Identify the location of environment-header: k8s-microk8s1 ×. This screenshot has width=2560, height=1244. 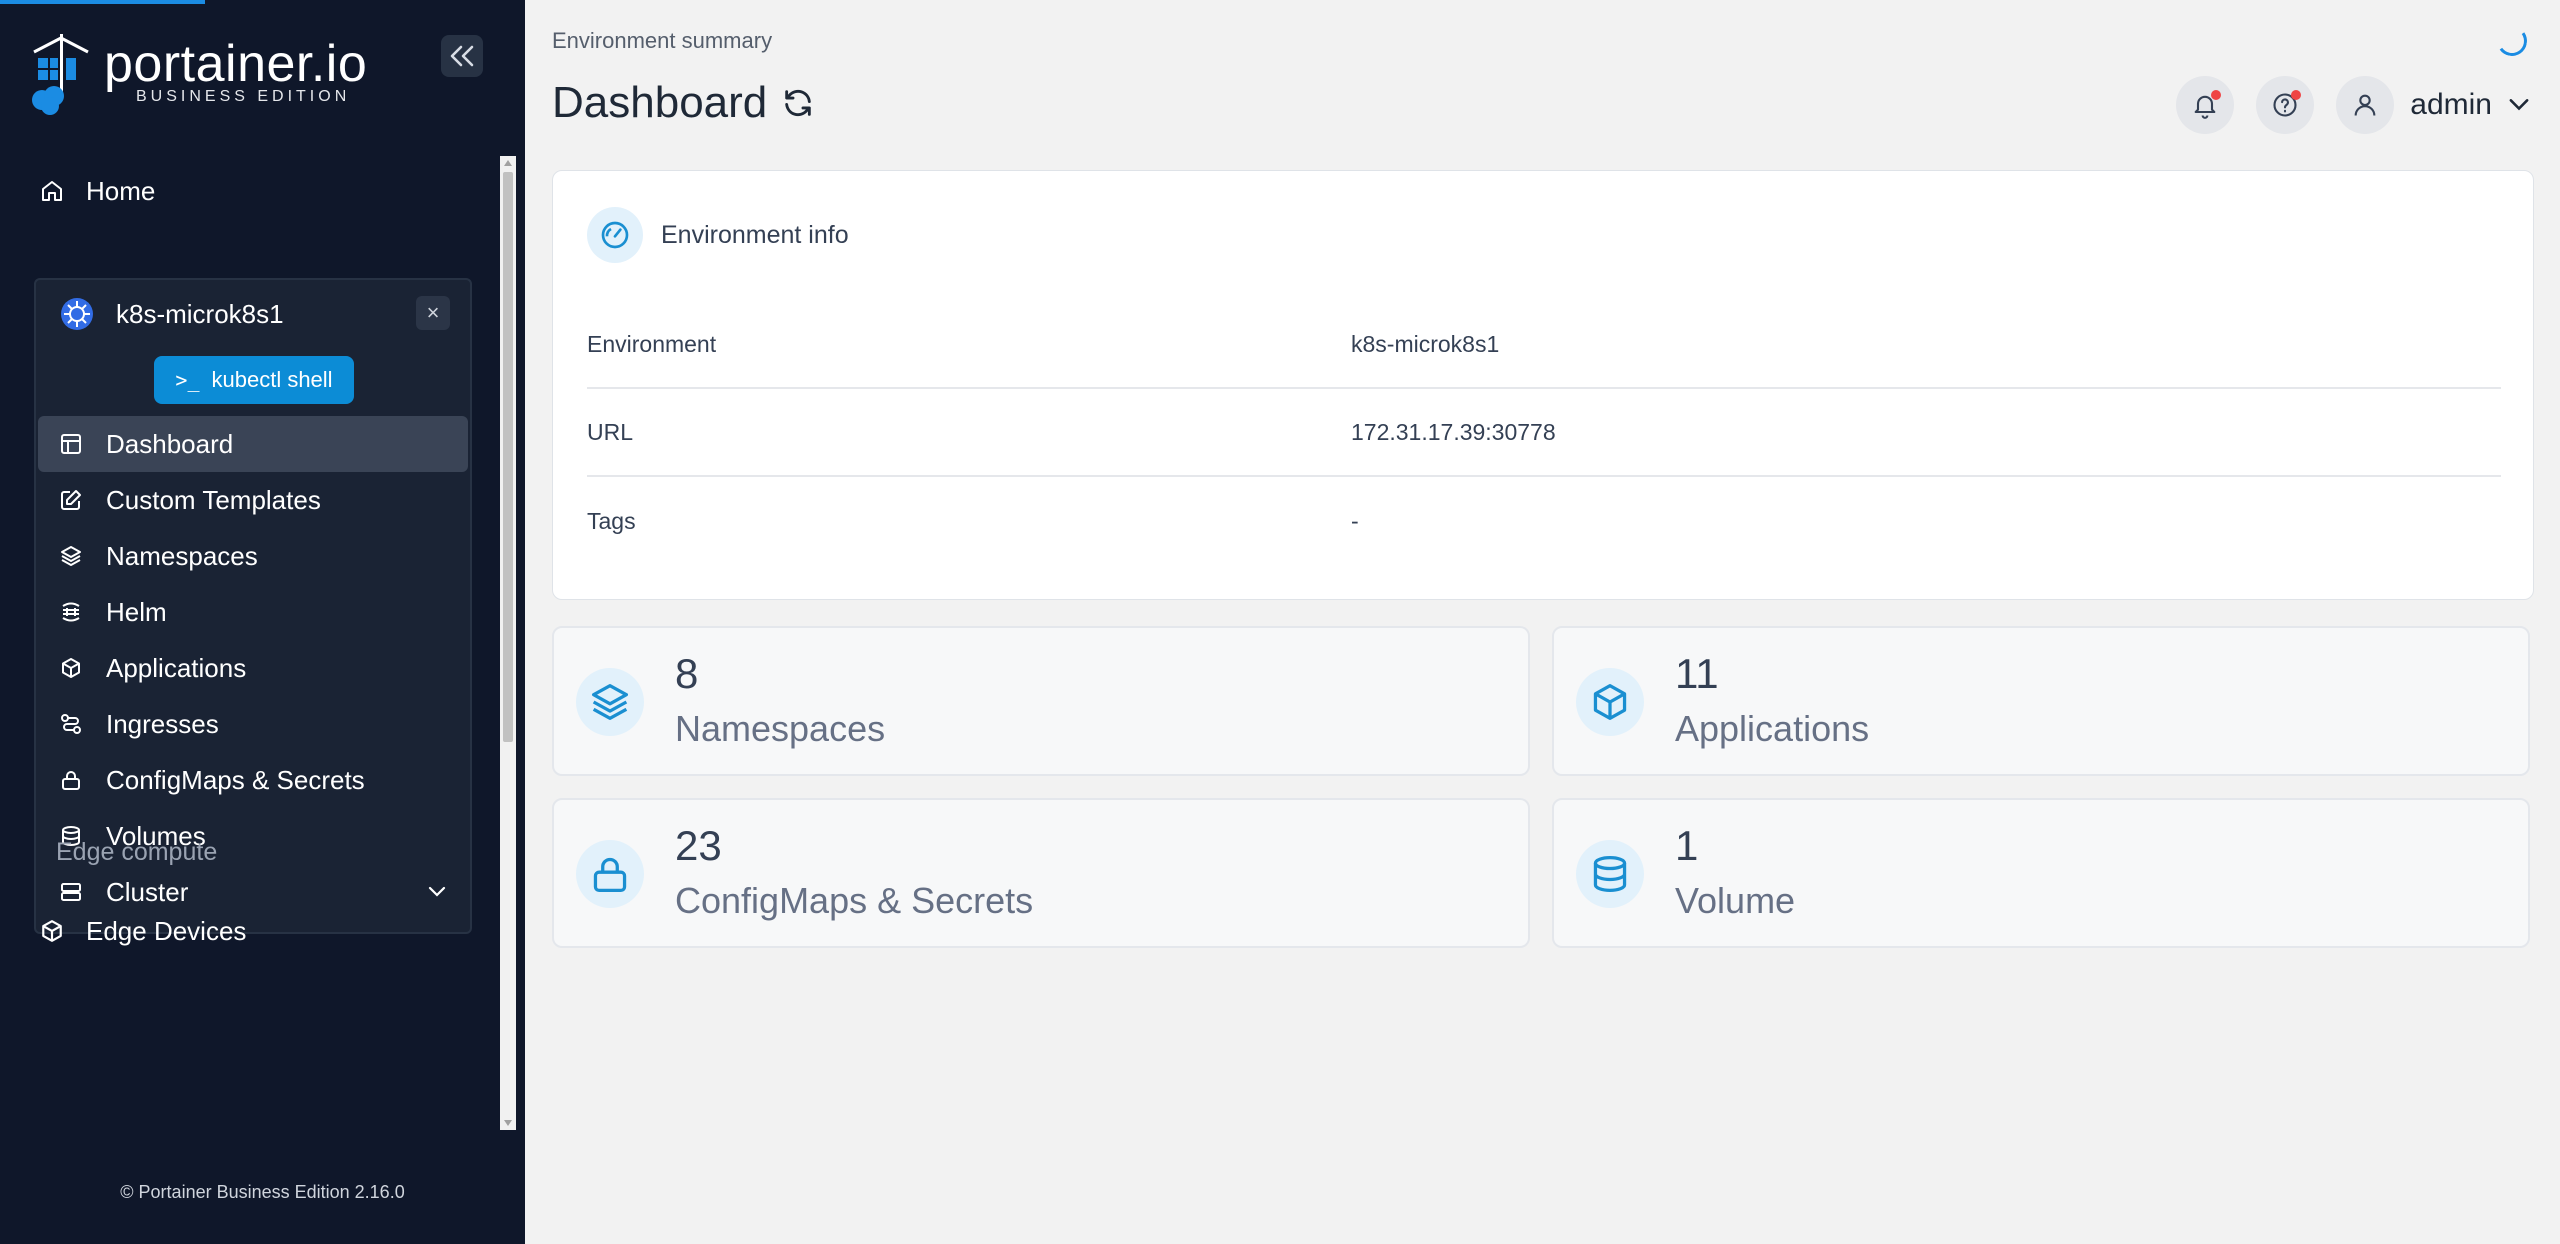
(255, 314).